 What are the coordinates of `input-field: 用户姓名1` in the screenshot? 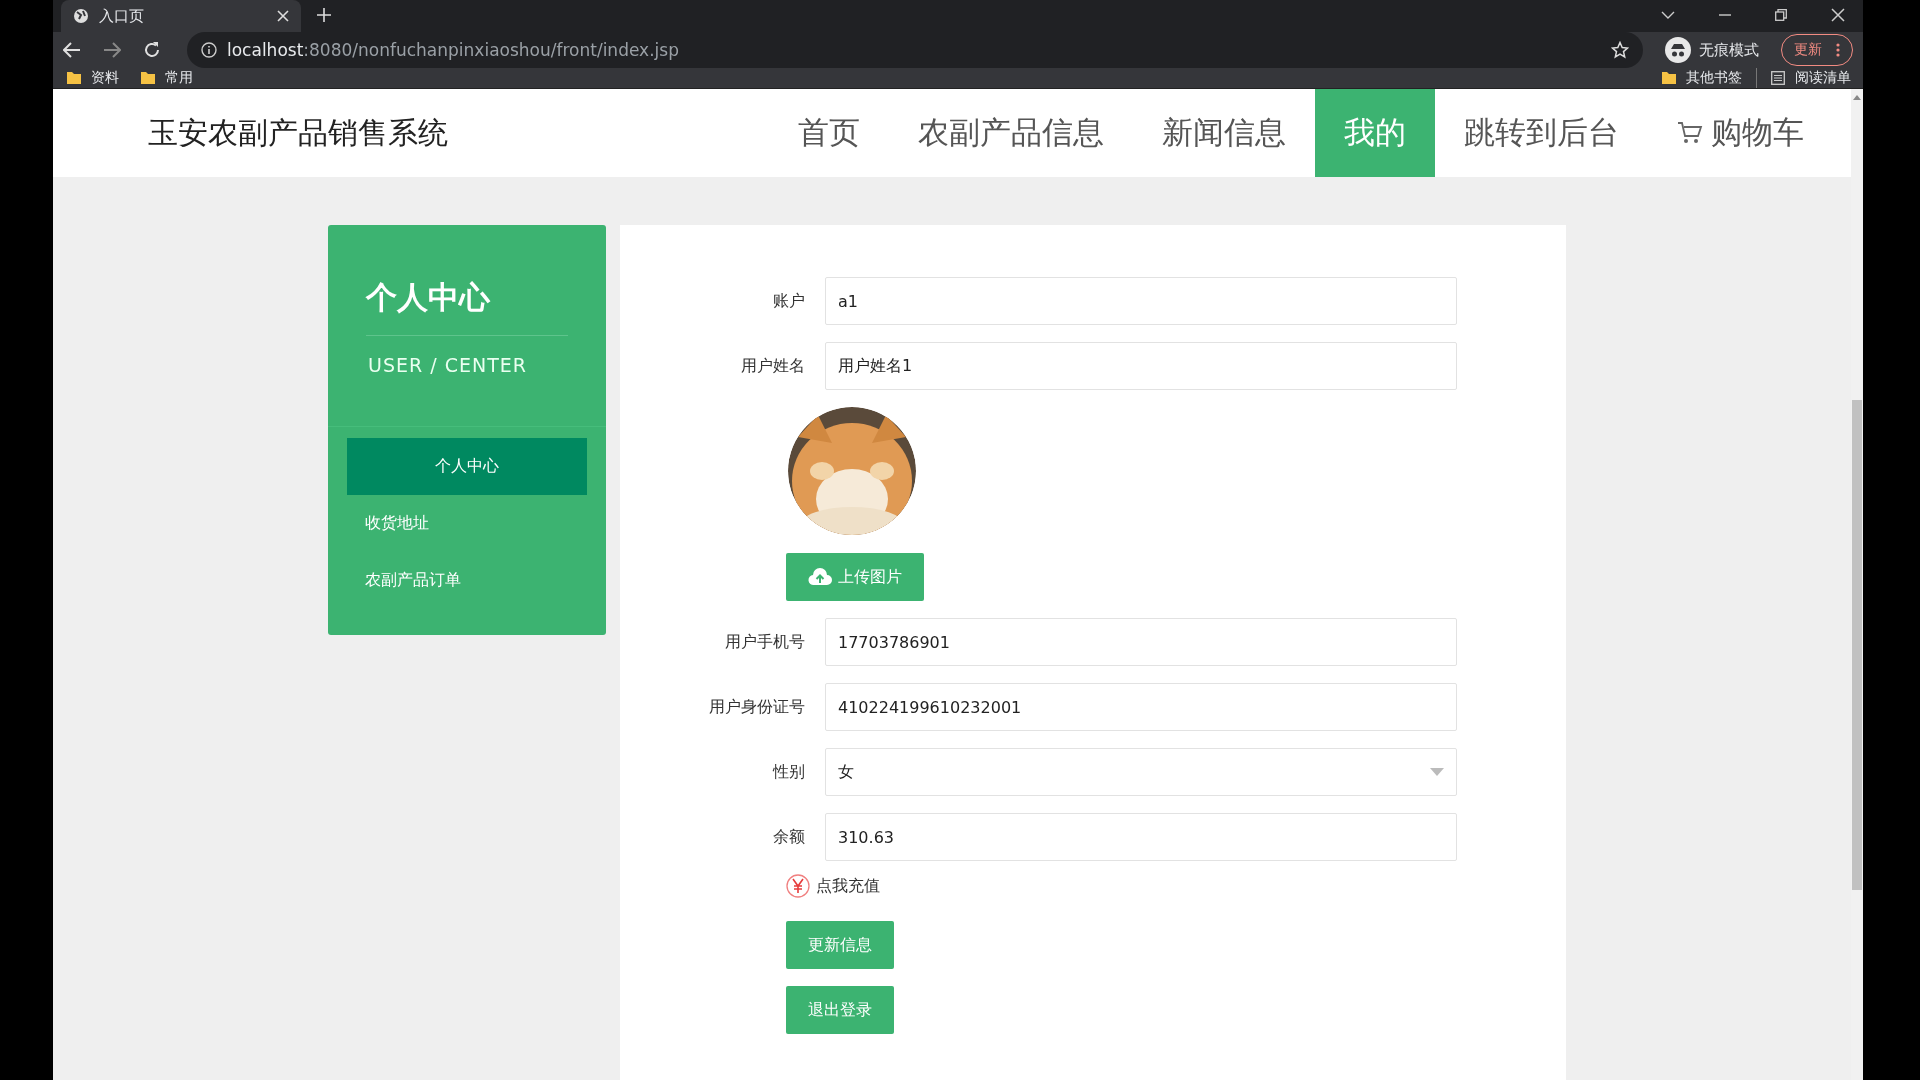 It's located at (1141, 366).